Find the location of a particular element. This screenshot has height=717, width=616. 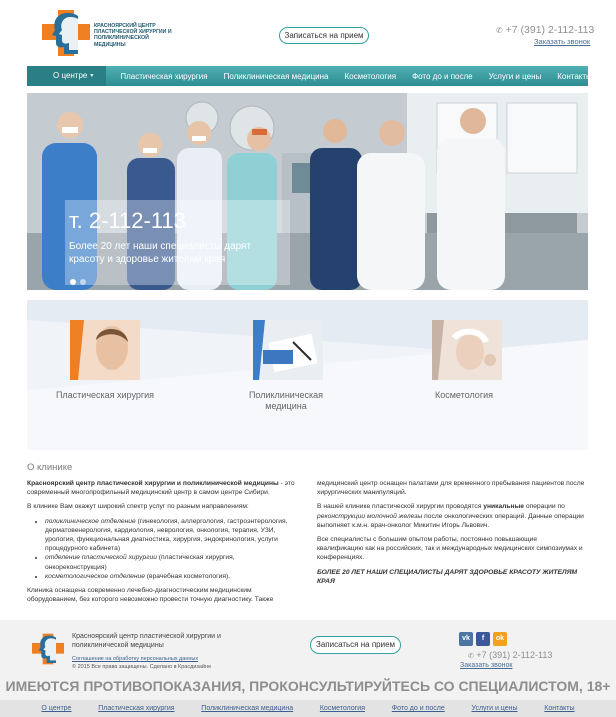

service-cosmetology-label: Косметология is located at coordinates (464, 395).